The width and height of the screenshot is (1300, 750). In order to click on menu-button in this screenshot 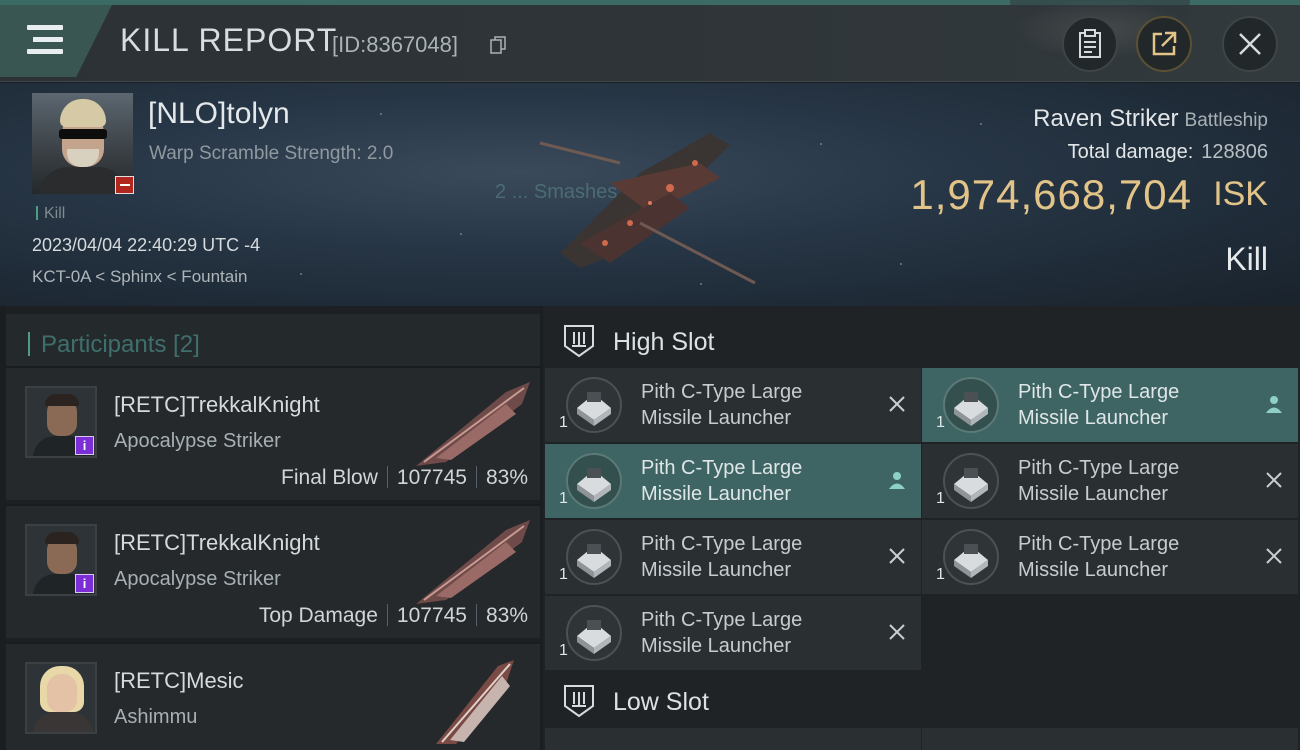, I will do `click(56, 41)`.